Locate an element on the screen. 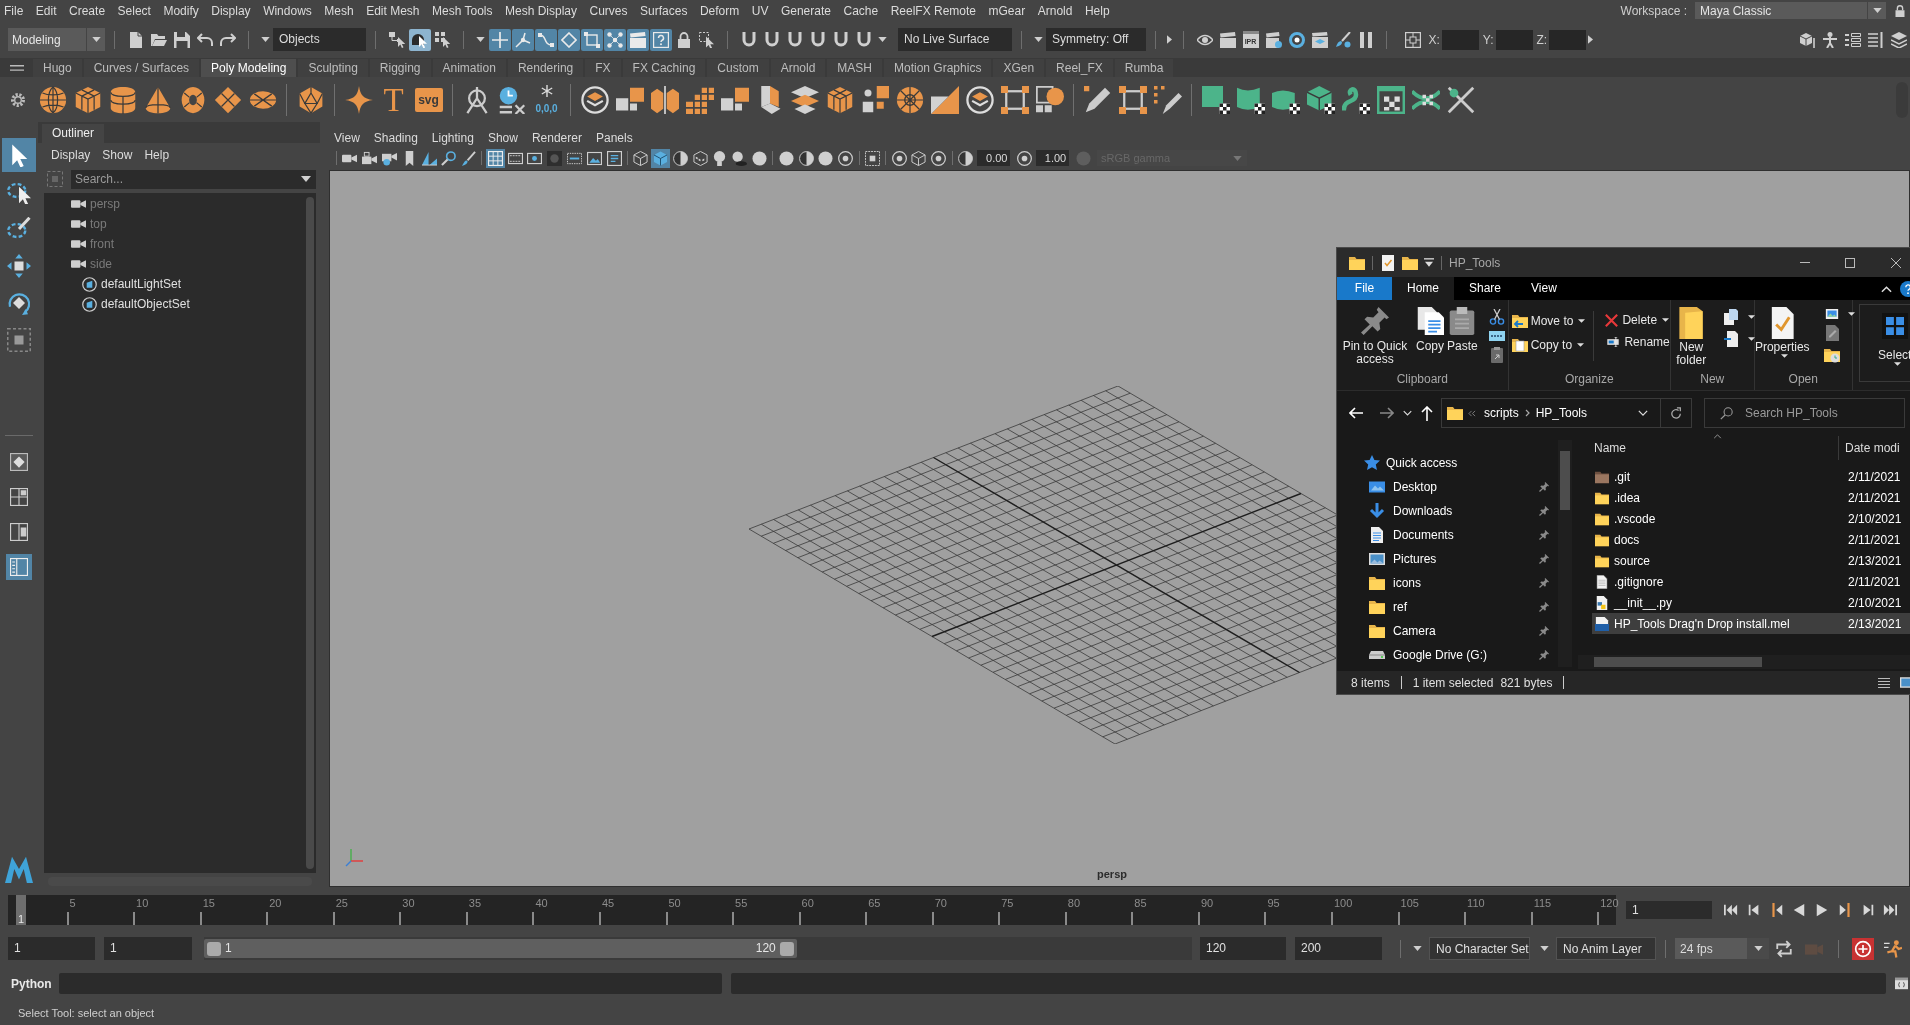 Image resolution: width=1910 pixels, height=1025 pixels. anim-layer-field: No Anim Layer is located at coordinates (1606, 948).